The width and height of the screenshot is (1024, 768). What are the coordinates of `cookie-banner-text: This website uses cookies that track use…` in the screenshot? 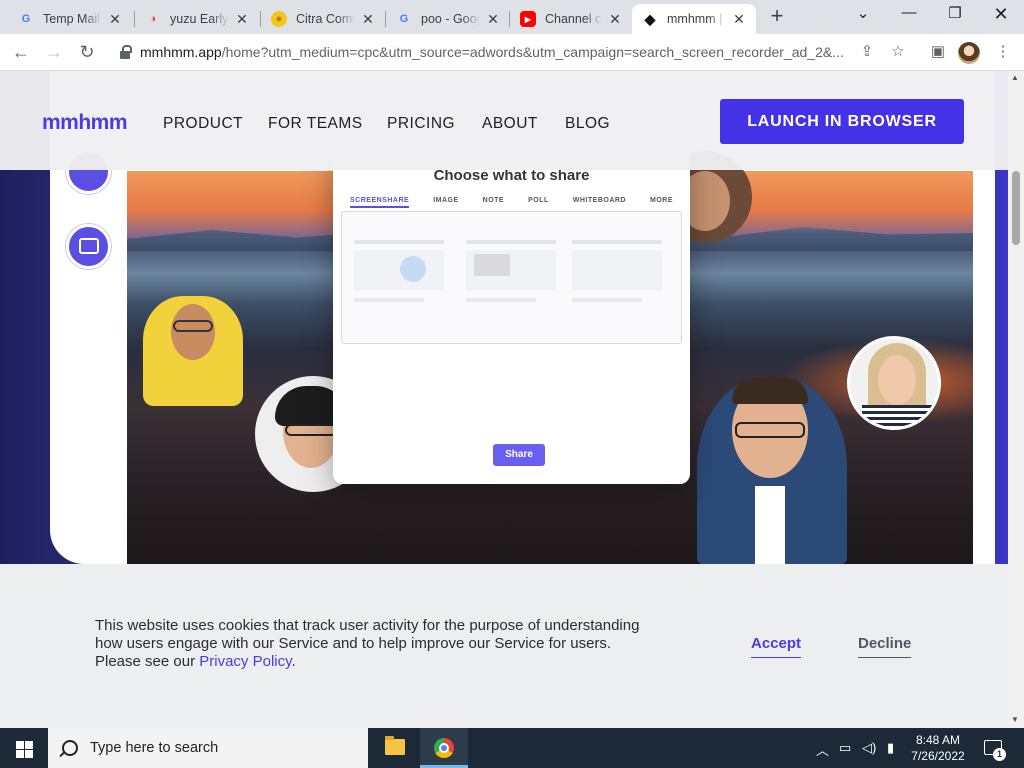 It's located at (375, 644).